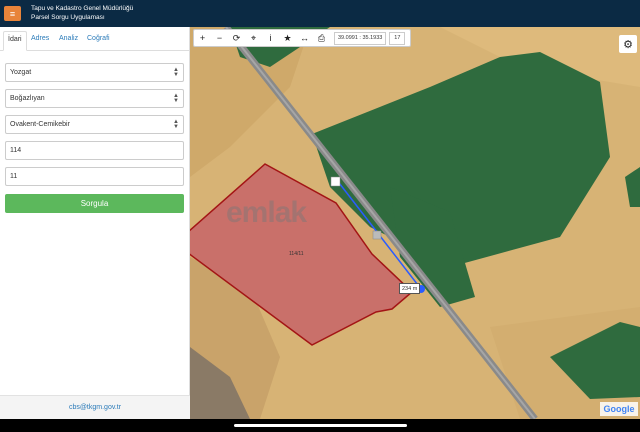 The height and width of the screenshot is (432, 640). What do you see at coordinates (82, 8) in the screenshot?
I see `app-title-line1: Tapu ve Kadastro Genel Müdürlüğü` at bounding box center [82, 8].